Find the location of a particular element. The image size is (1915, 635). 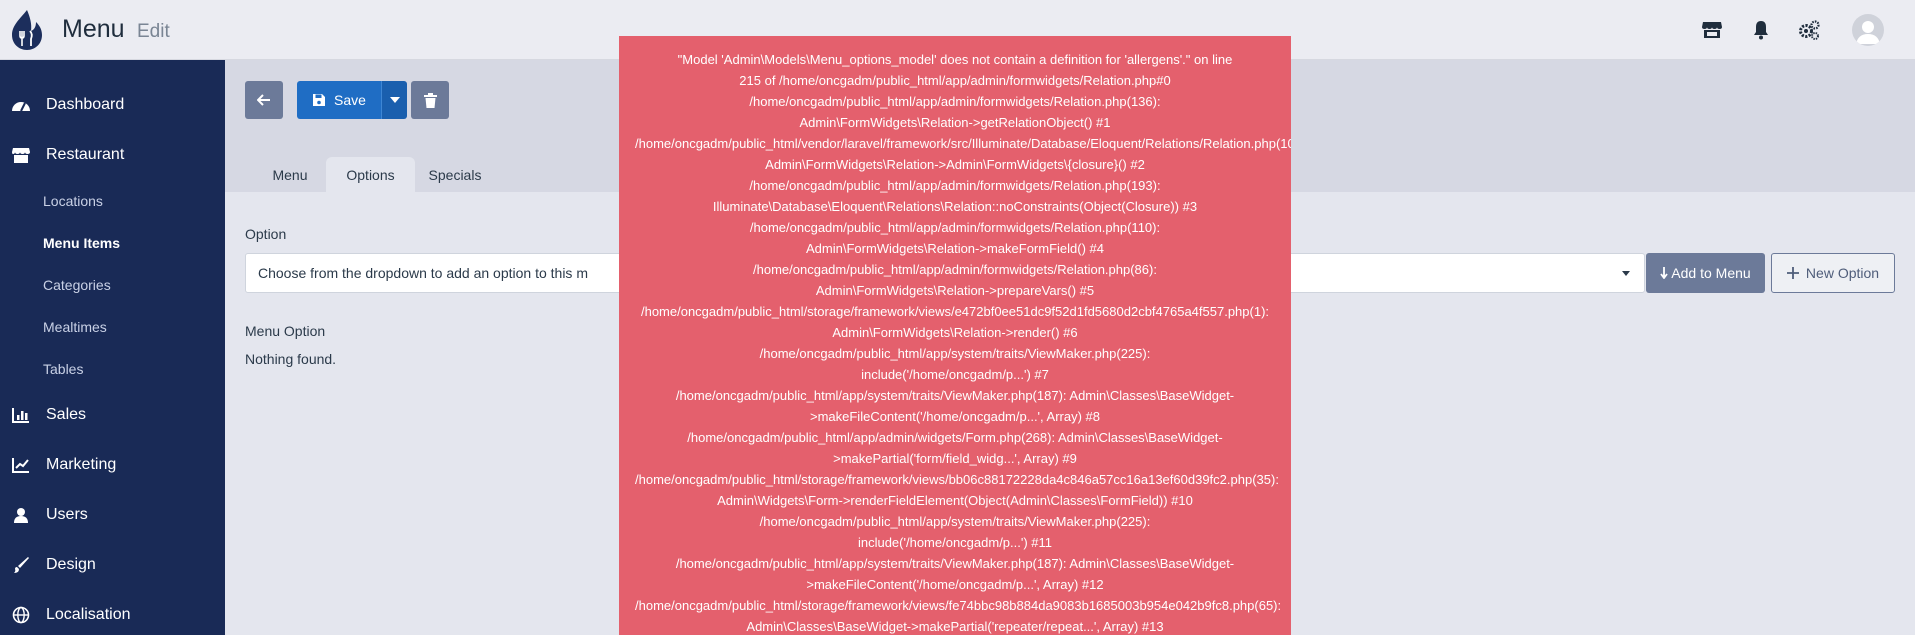

add-to-menu-button: Add to Menu is located at coordinates (1705, 273).